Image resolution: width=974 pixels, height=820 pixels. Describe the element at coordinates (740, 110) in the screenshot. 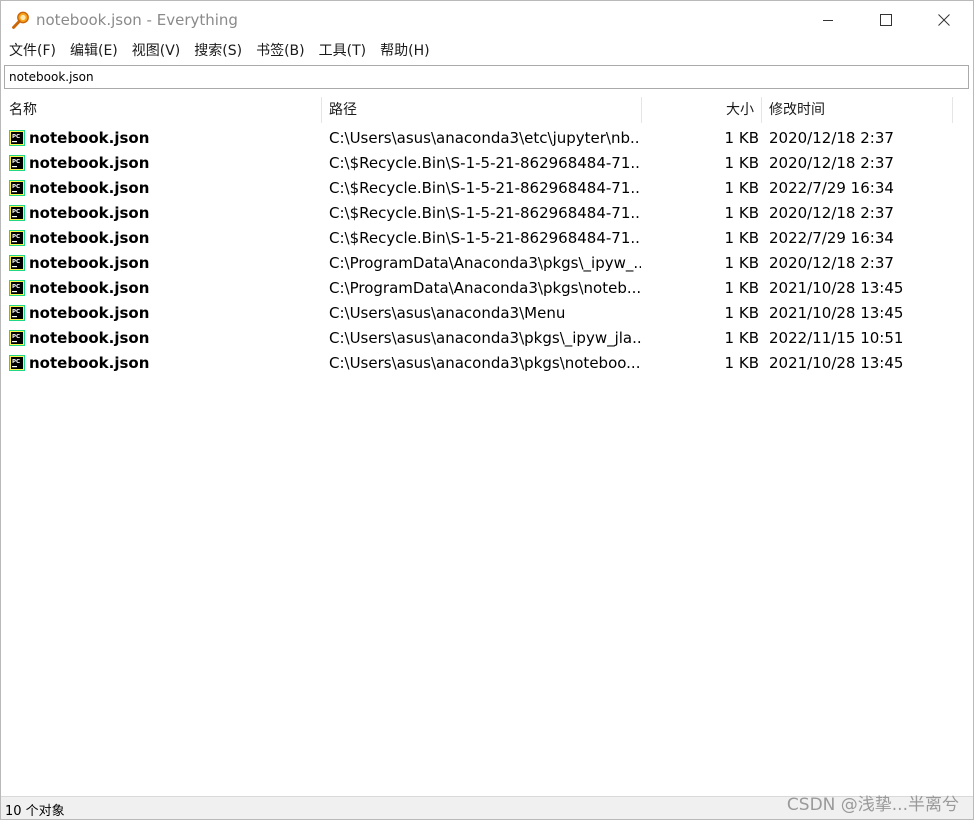

I see `column-header-size: 大小` at that location.